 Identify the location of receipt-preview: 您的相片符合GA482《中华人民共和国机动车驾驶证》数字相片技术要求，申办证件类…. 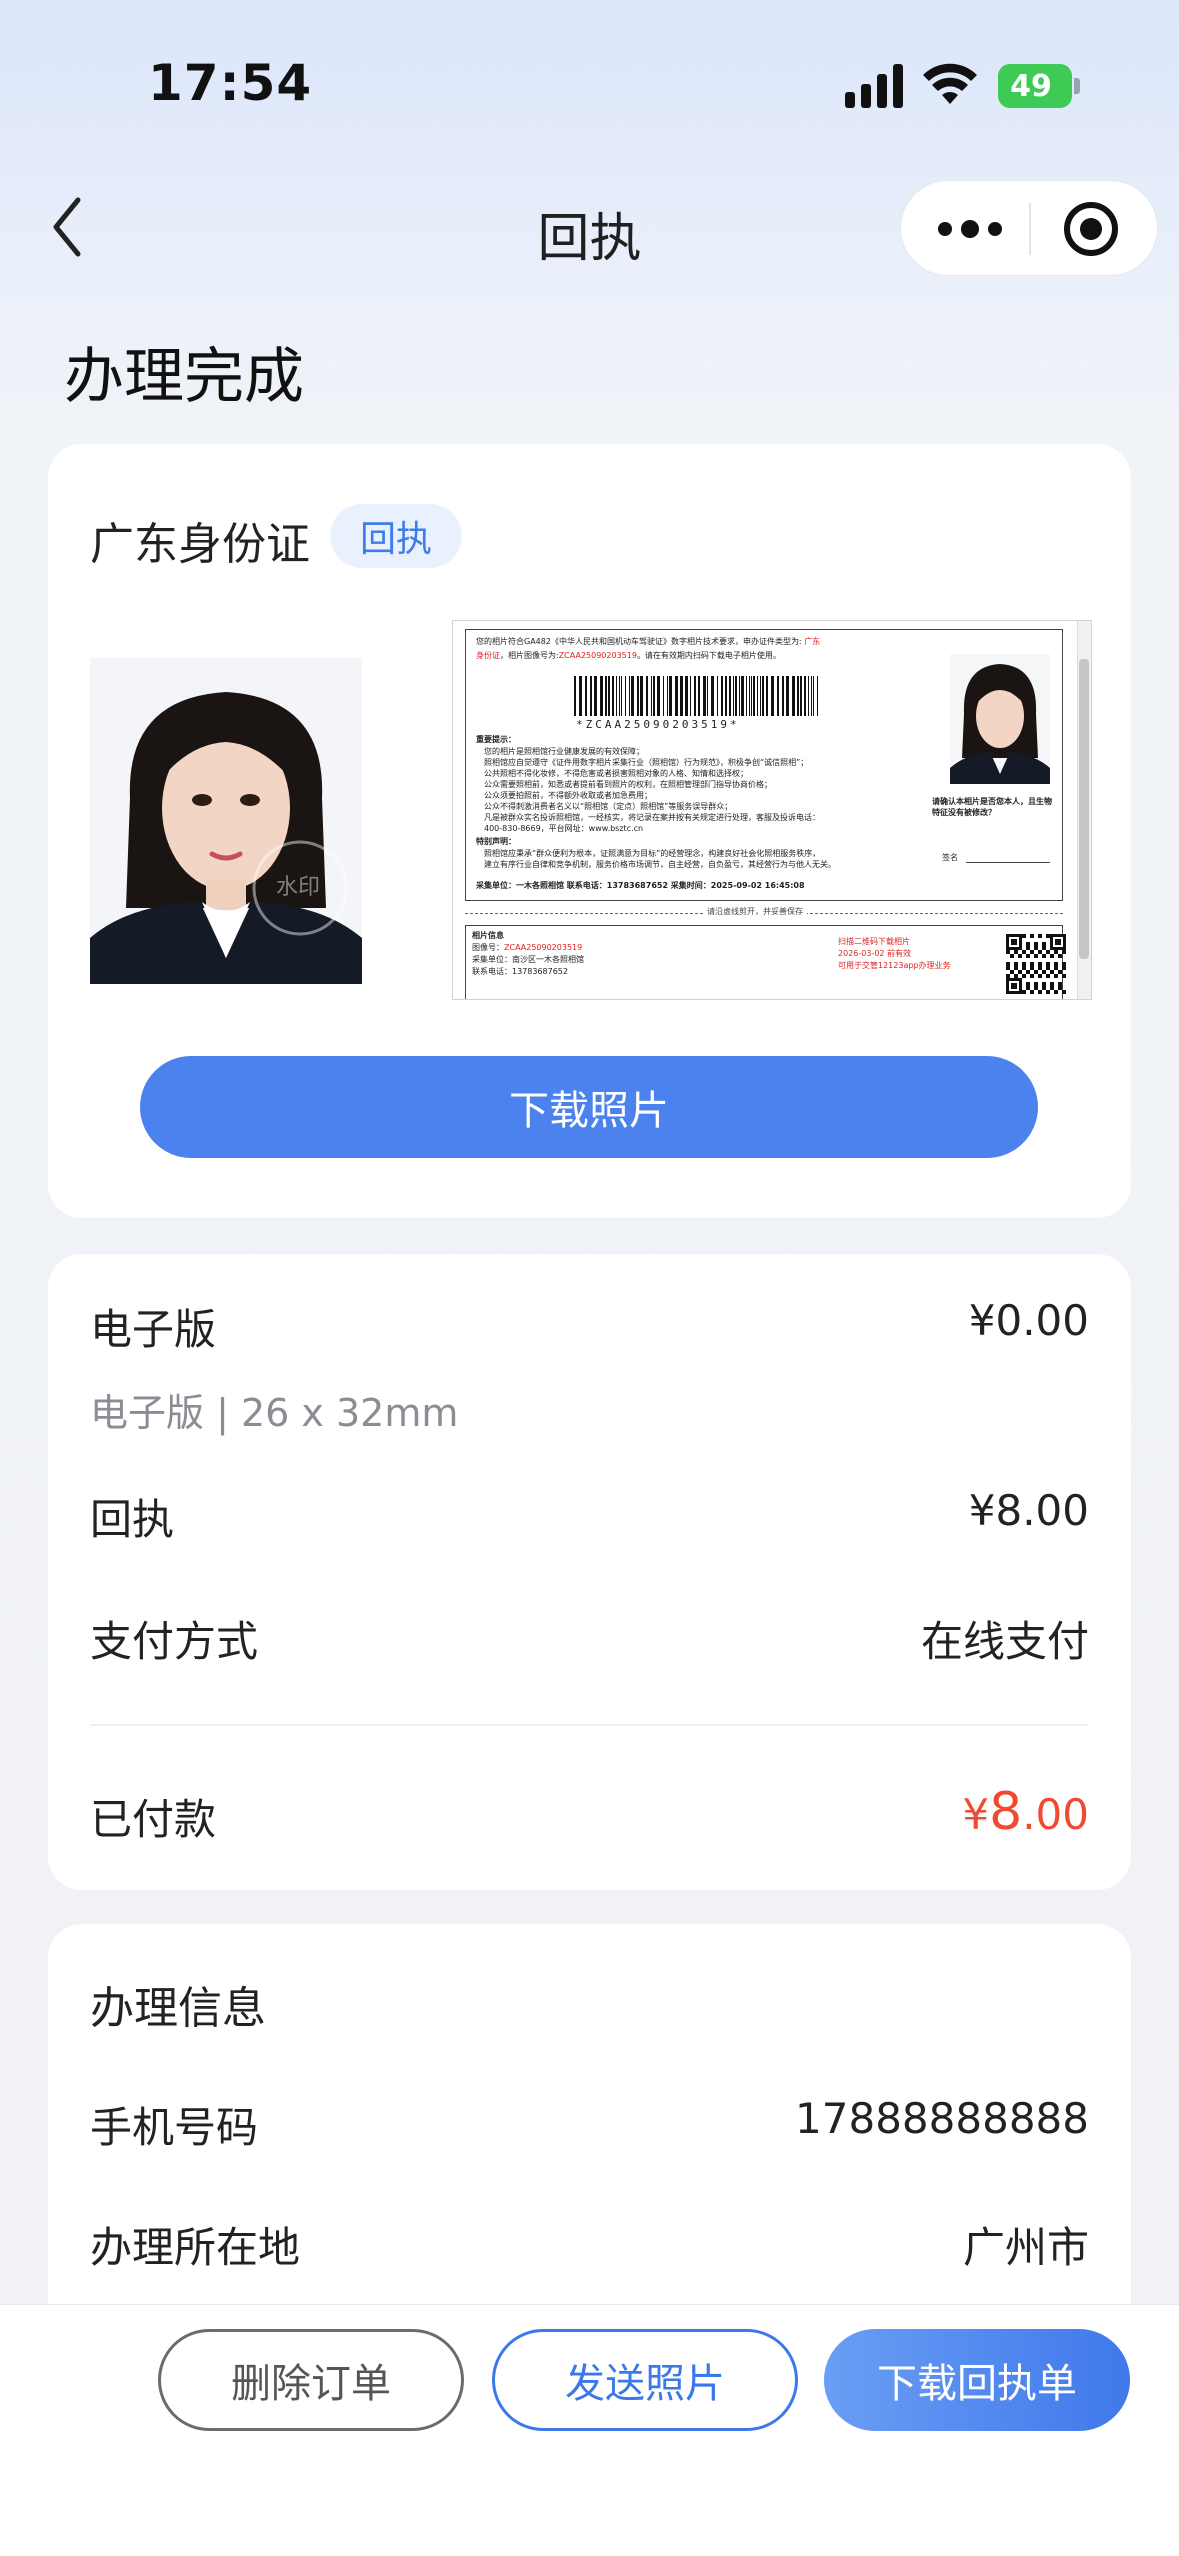
(772, 810).